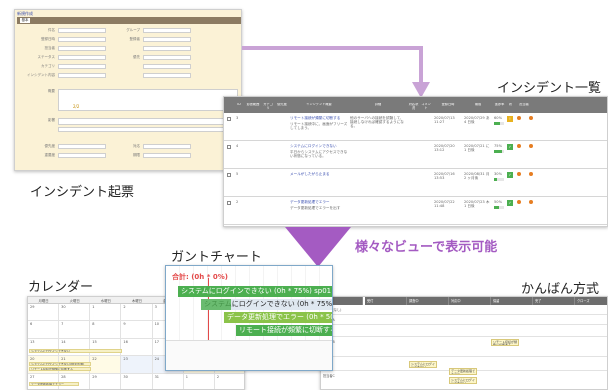 This screenshot has height=390, width=608. I want to click on calendar-event: データ更新処理でエラー, so click(54, 383).